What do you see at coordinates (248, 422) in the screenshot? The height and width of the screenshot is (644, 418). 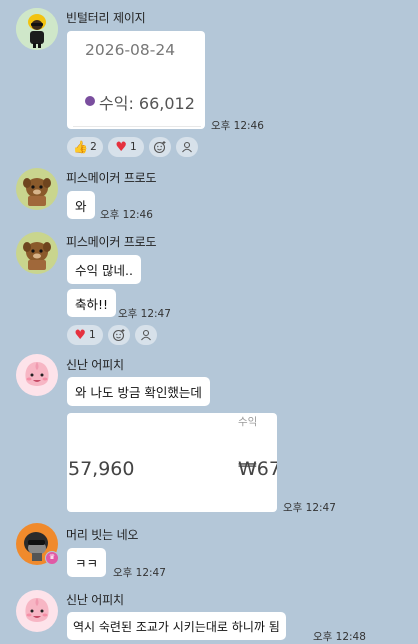 I see `card-income-label: 수익` at bounding box center [248, 422].